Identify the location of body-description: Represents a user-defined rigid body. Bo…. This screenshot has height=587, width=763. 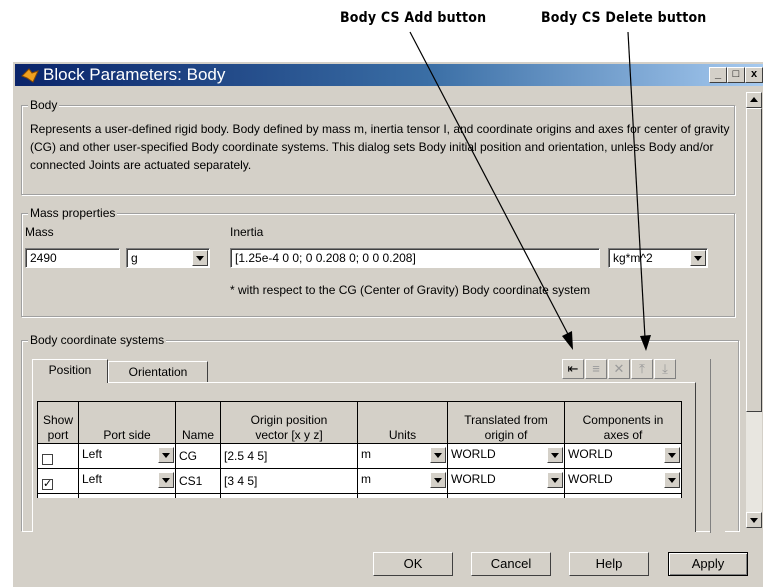
(380, 147).